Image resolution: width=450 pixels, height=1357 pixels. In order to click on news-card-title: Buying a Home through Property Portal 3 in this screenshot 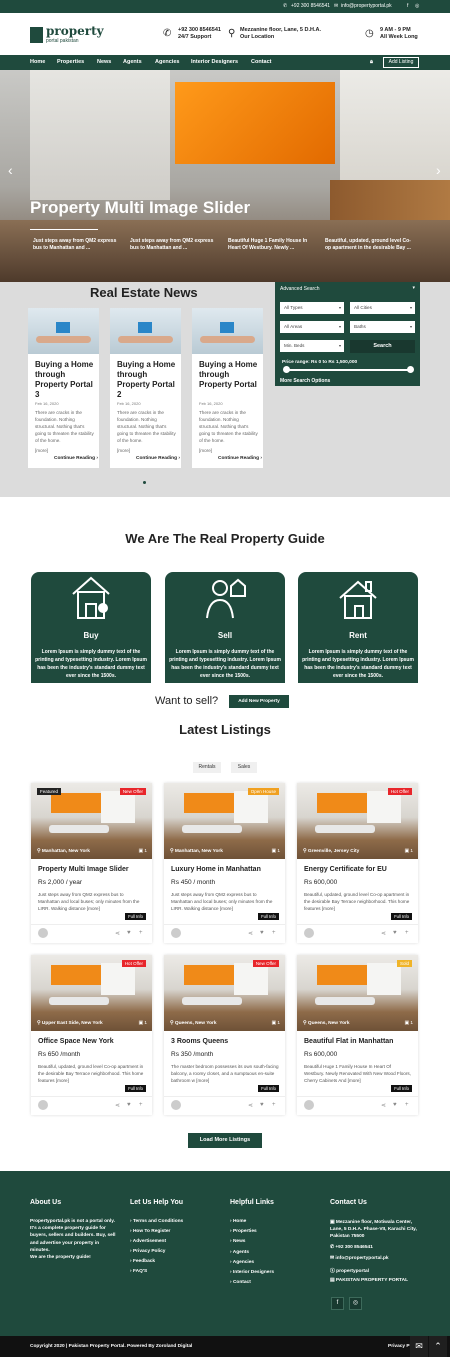, I will do `click(65, 380)`.